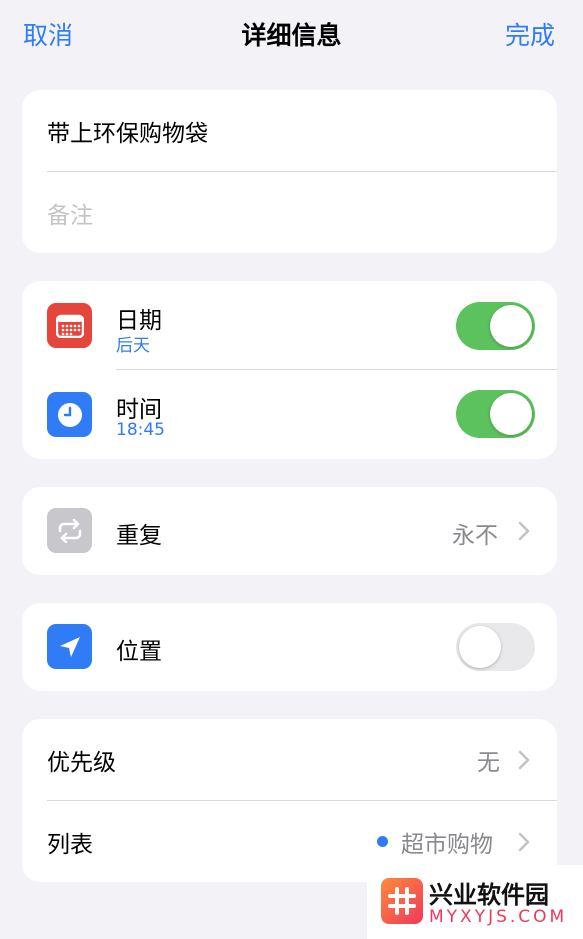  What do you see at coordinates (139, 321) in the screenshot?
I see `date-label: 日期` at bounding box center [139, 321].